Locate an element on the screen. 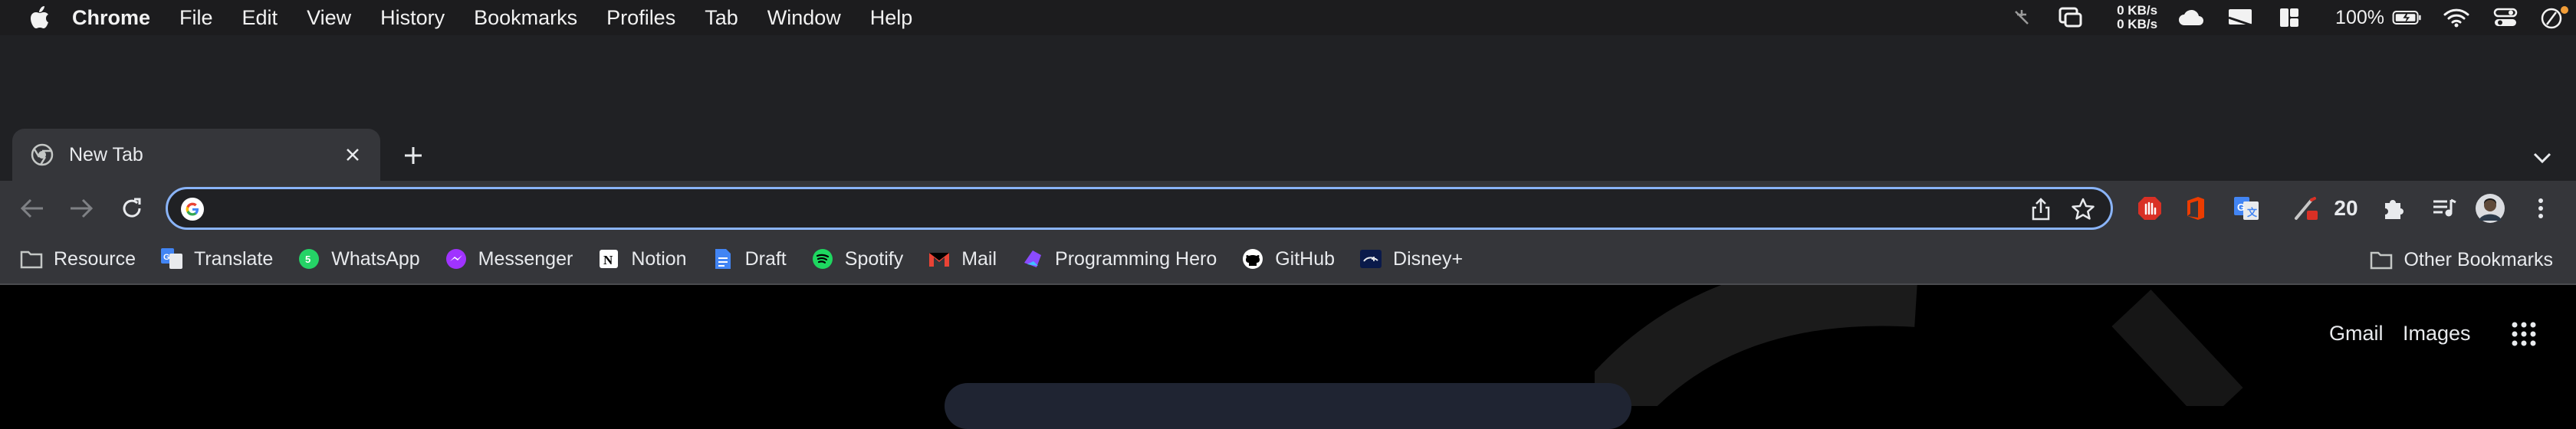  chevron-down-icon is located at coordinates (2542, 158).